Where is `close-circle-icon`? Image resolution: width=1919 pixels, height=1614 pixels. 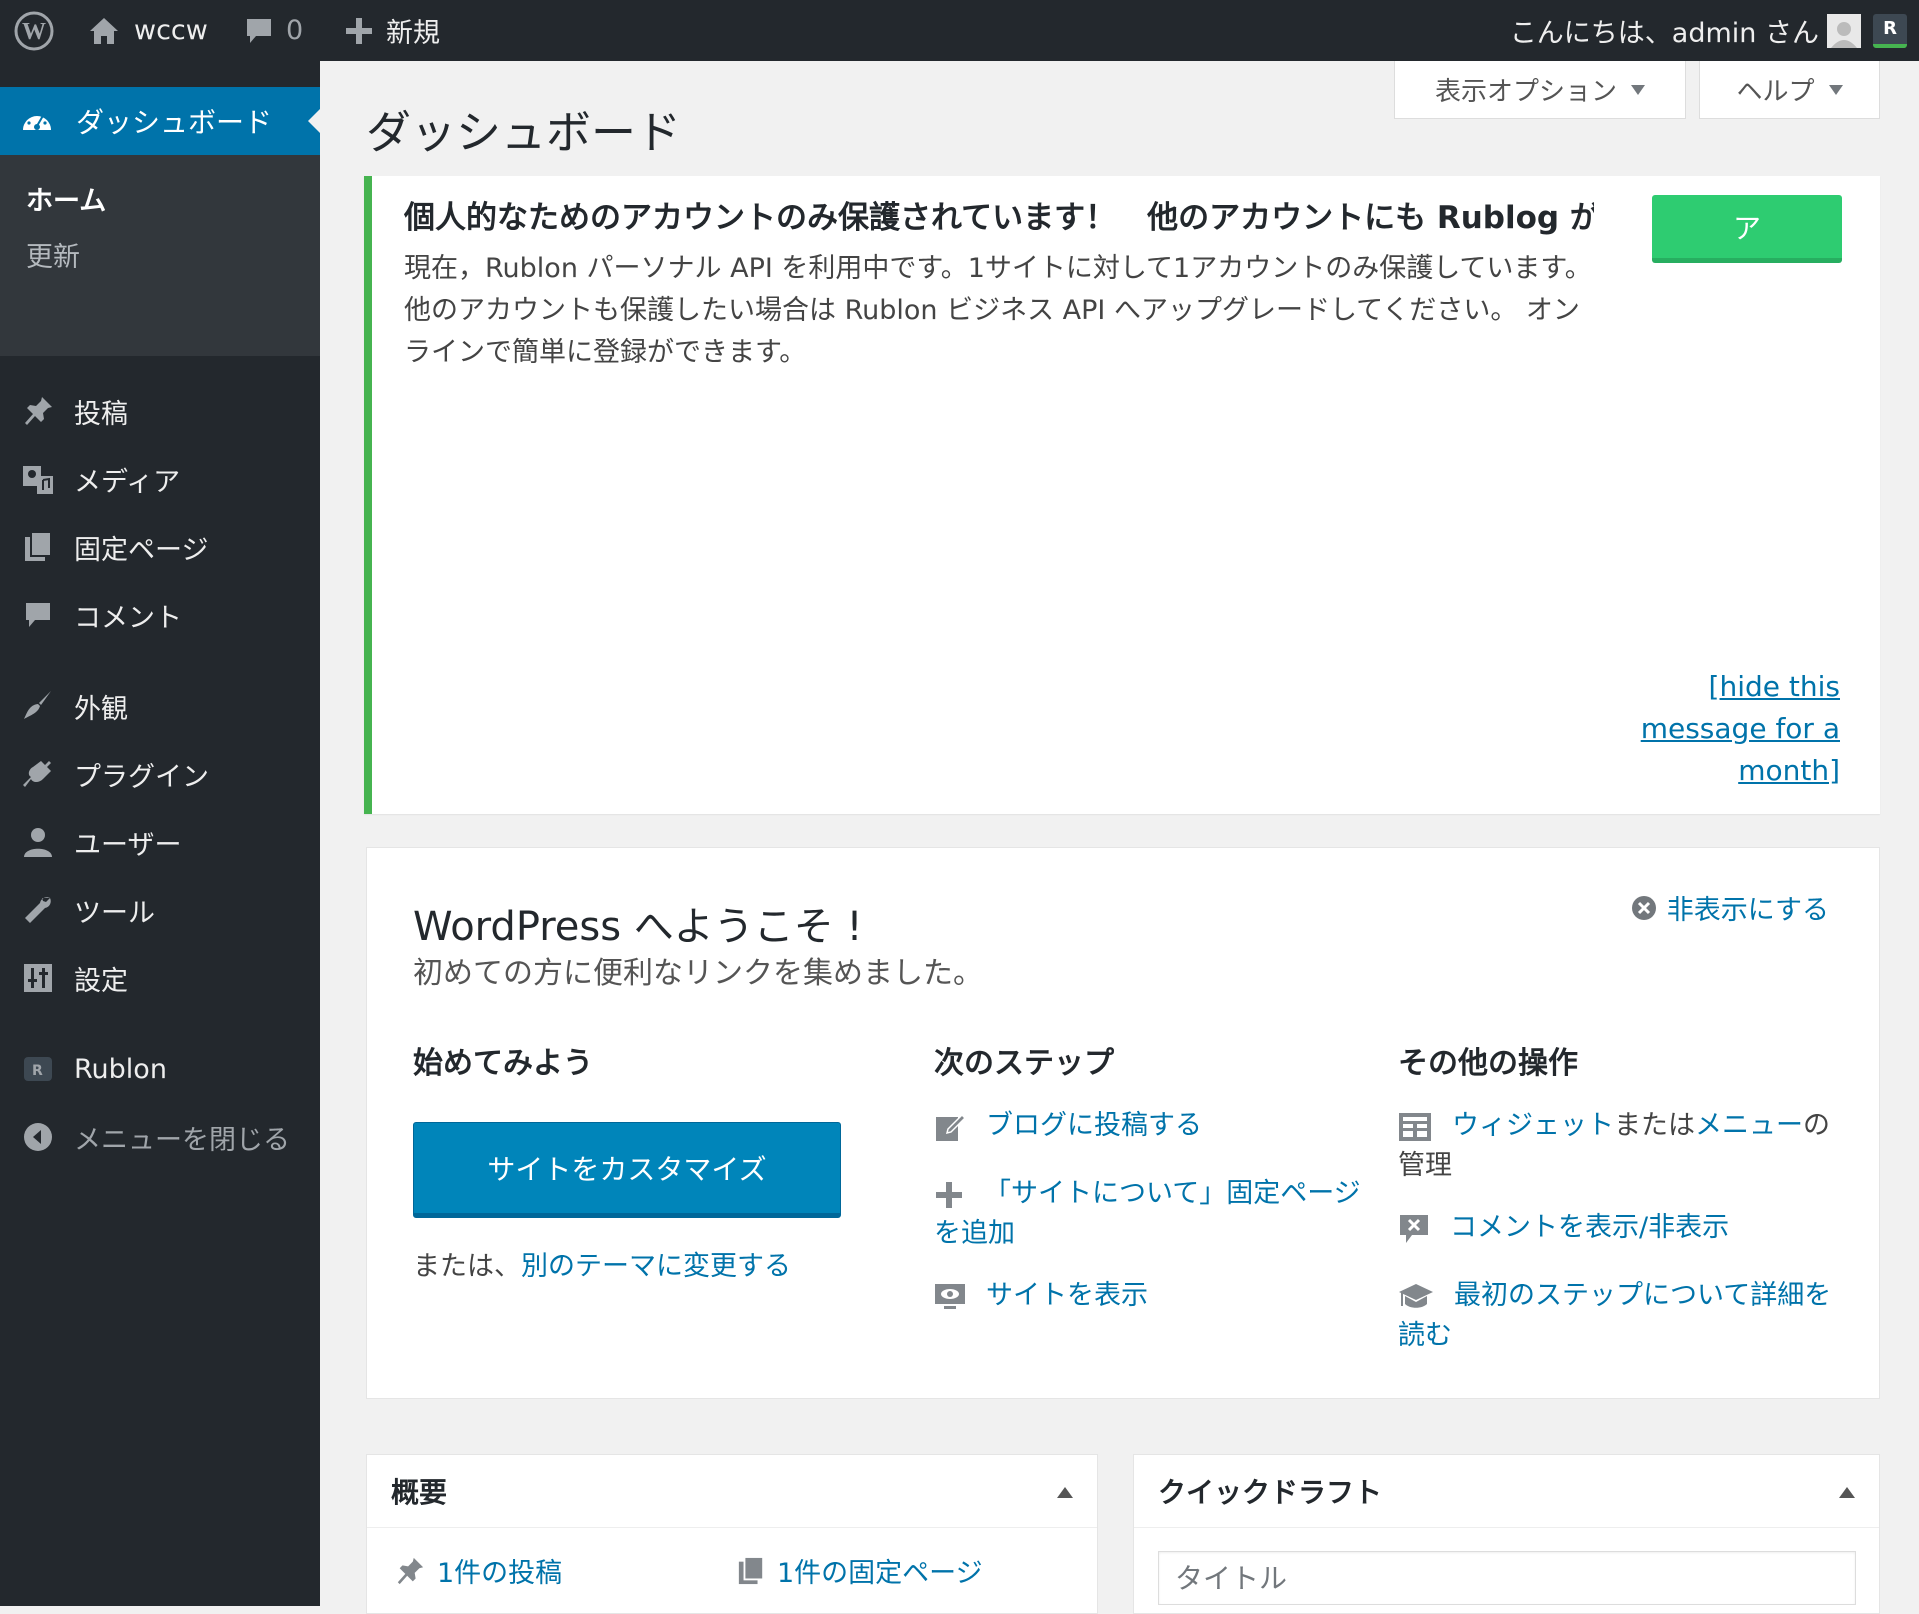
close-circle-icon is located at coordinates (1644, 908).